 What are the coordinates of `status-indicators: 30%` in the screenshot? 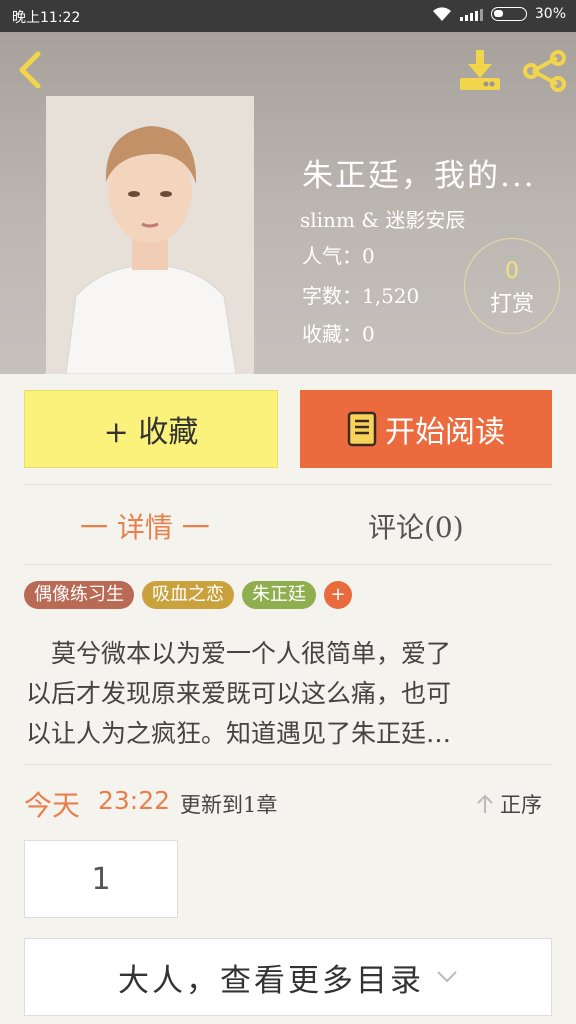 It's located at (499, 14).